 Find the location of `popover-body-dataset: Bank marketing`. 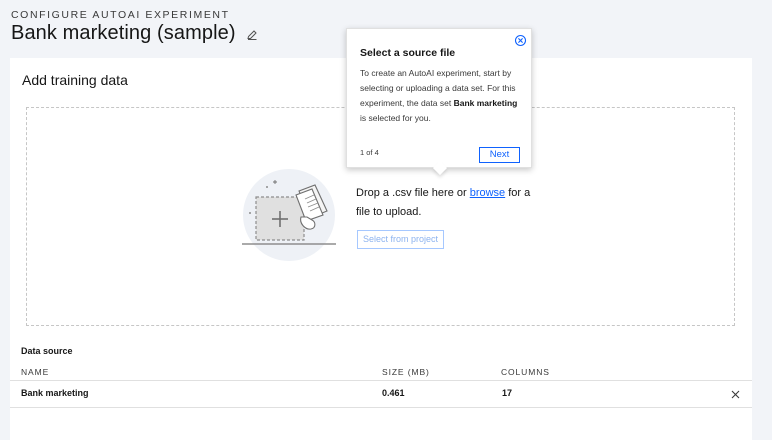

popover-body-dataset: Bank marketing is located at coordinates (485, 103).